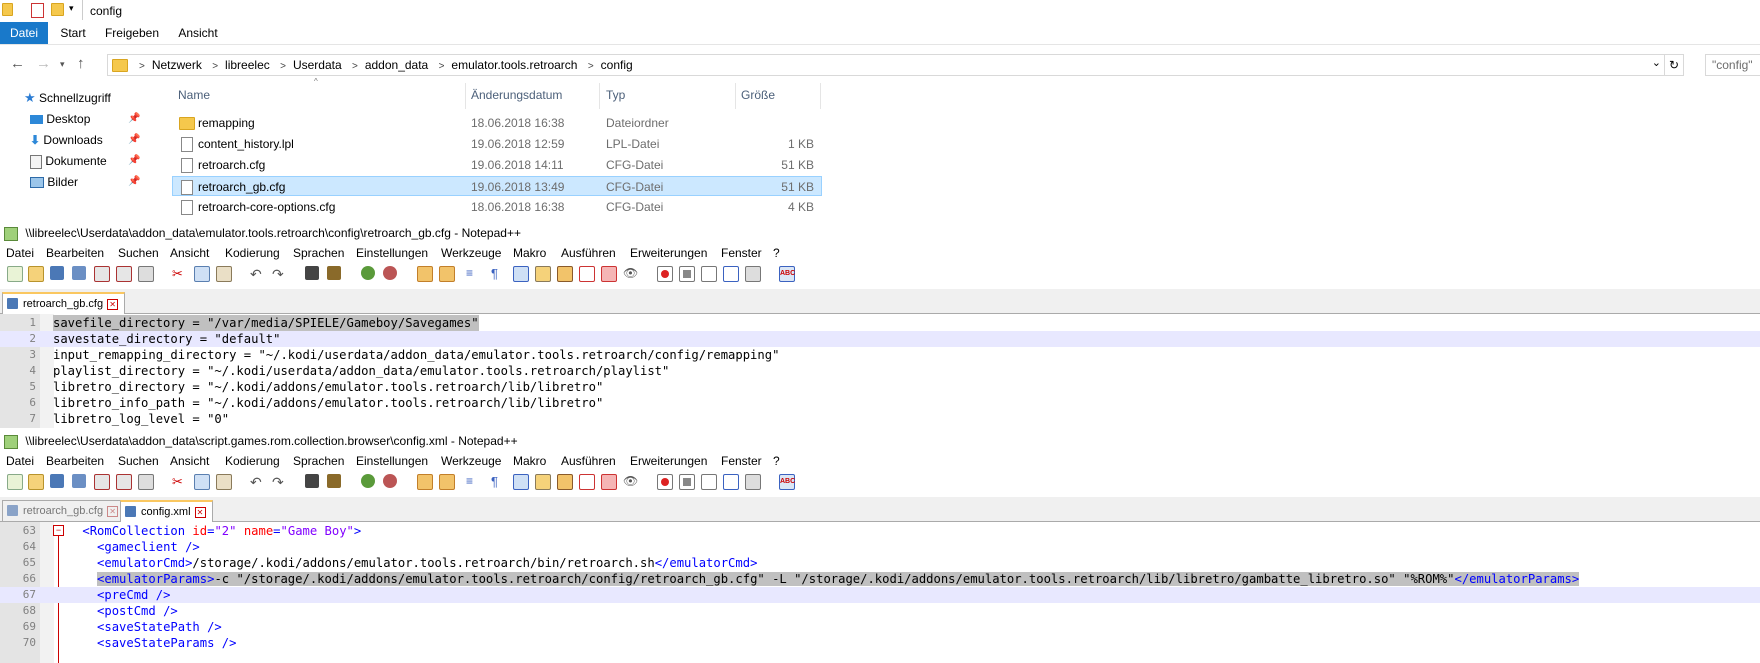 The height and width of the screenshot is (663, 1760). Describe the element at coordinates (665, 274) in the screenshot. I see `record-macro-icon` at that location.